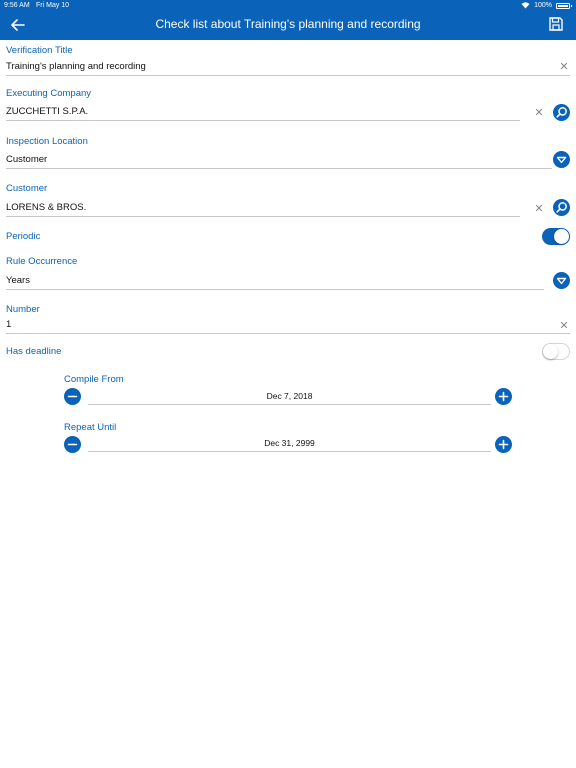  Describe the element at coordinates (17, 5) in the screenshot. I see `status-time: 9:56 AM` at that location.